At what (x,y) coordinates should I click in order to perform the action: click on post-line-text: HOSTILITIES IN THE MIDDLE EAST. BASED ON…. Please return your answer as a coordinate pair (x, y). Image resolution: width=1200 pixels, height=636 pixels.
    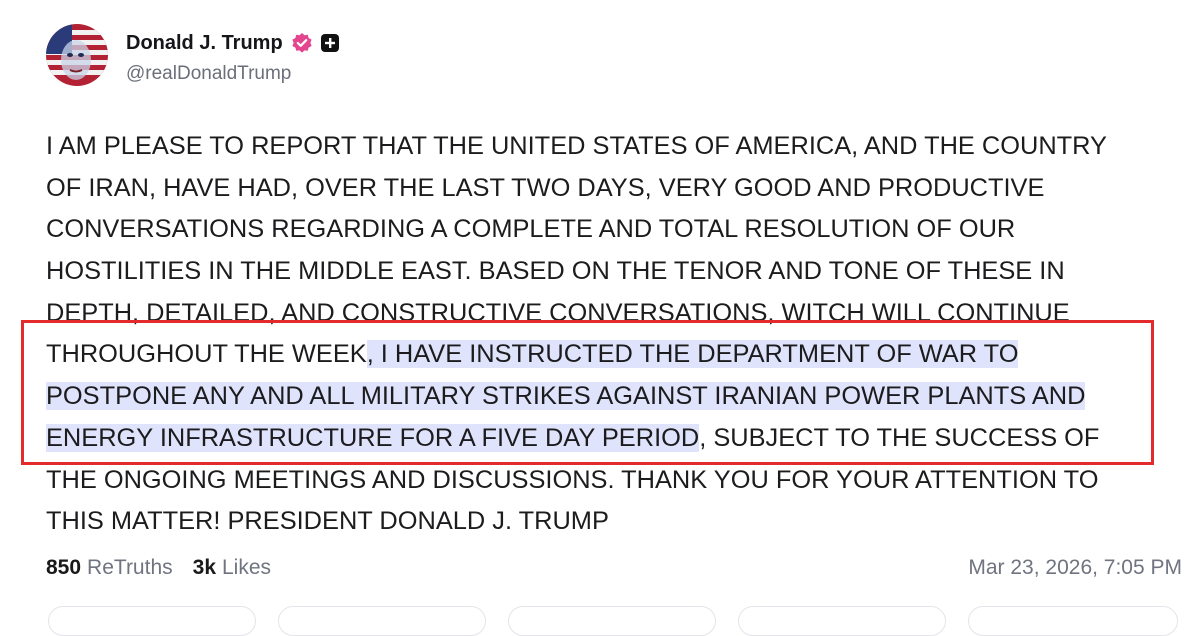
    Looking at the image, I should click on (555, 271).